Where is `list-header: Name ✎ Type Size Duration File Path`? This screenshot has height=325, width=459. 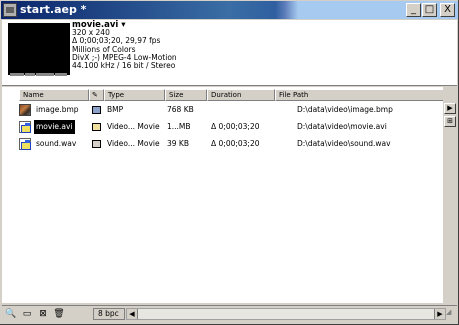 list-header: Name ✎ Type Size Duration File Path is located at coordinates (231, 95).